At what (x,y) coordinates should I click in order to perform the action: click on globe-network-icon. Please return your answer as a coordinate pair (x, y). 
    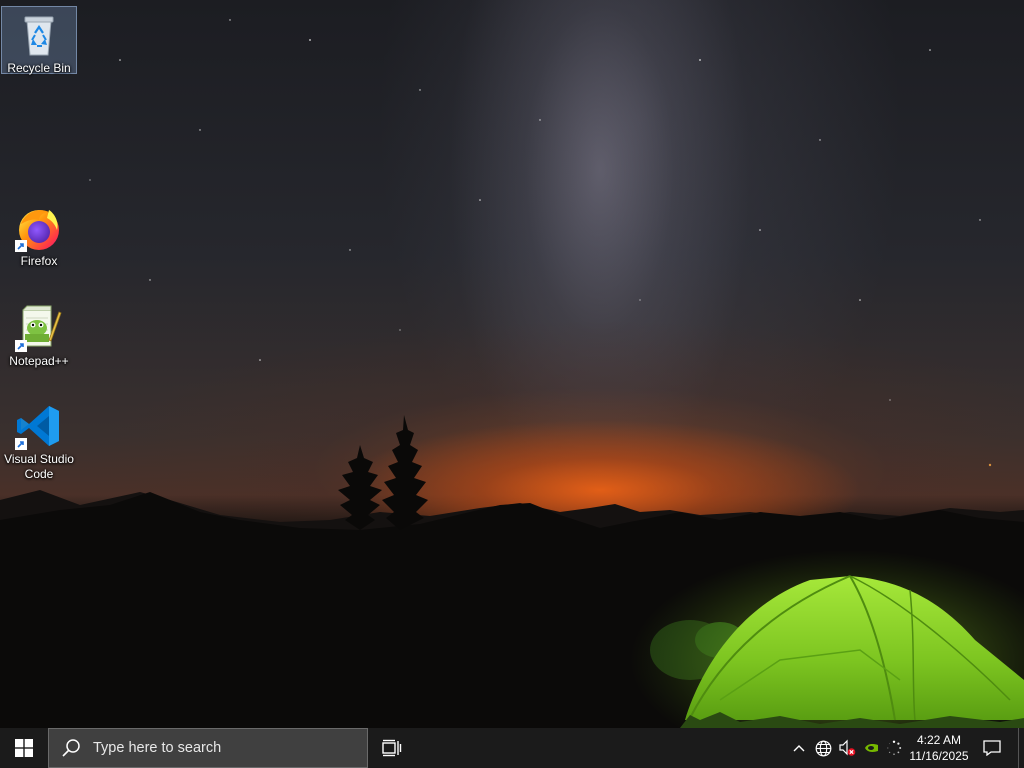
    Looking at the image, I should click on (823, 748).